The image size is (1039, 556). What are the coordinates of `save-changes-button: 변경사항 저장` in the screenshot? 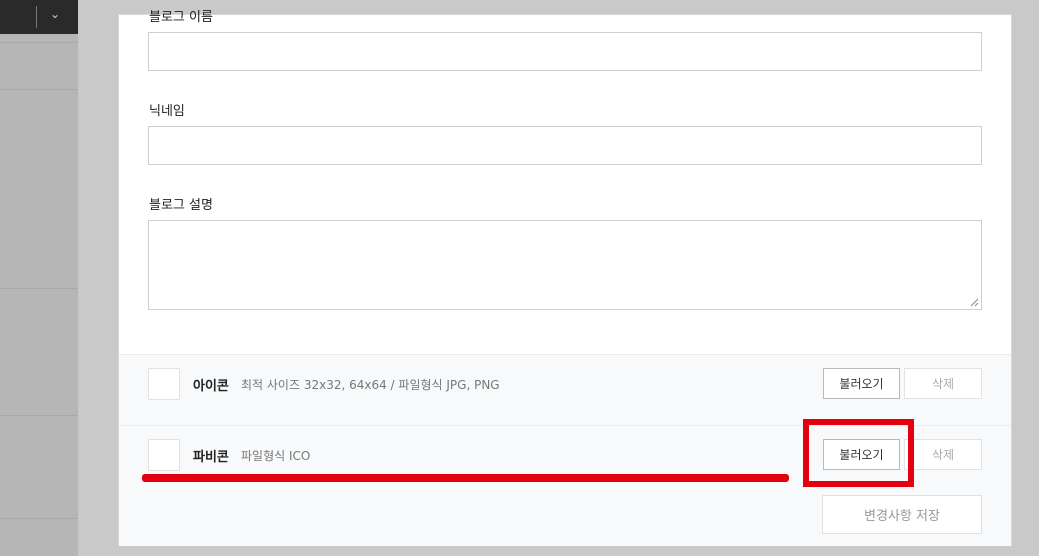 It's located at (902, 514).